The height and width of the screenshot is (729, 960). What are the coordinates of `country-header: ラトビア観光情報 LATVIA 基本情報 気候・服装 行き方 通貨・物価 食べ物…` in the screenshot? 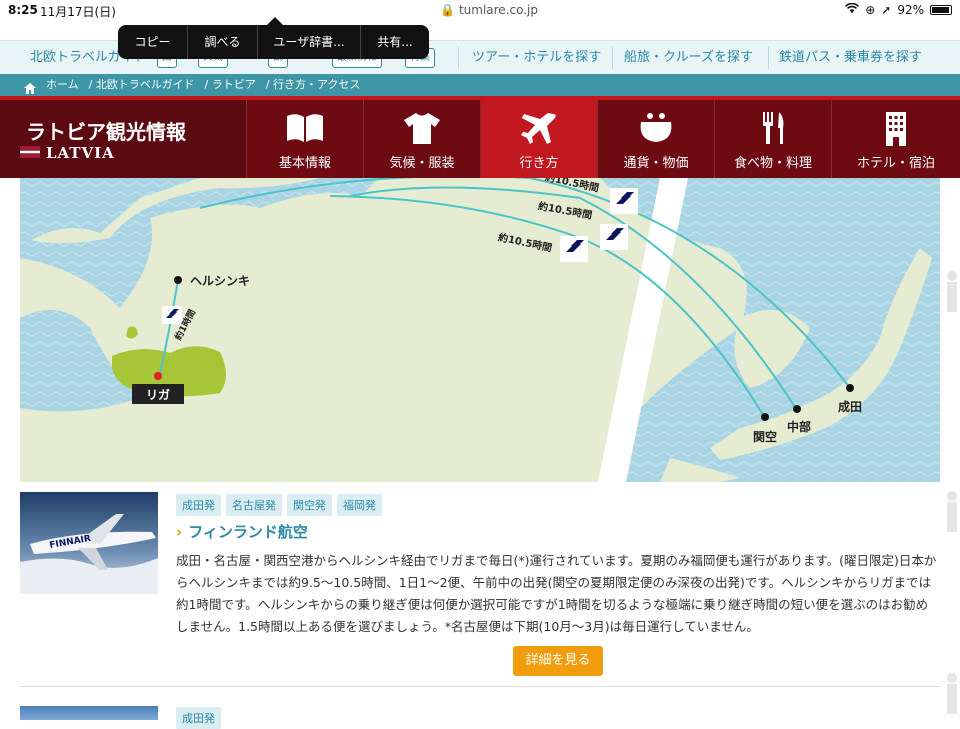 It's located at (480, 139).